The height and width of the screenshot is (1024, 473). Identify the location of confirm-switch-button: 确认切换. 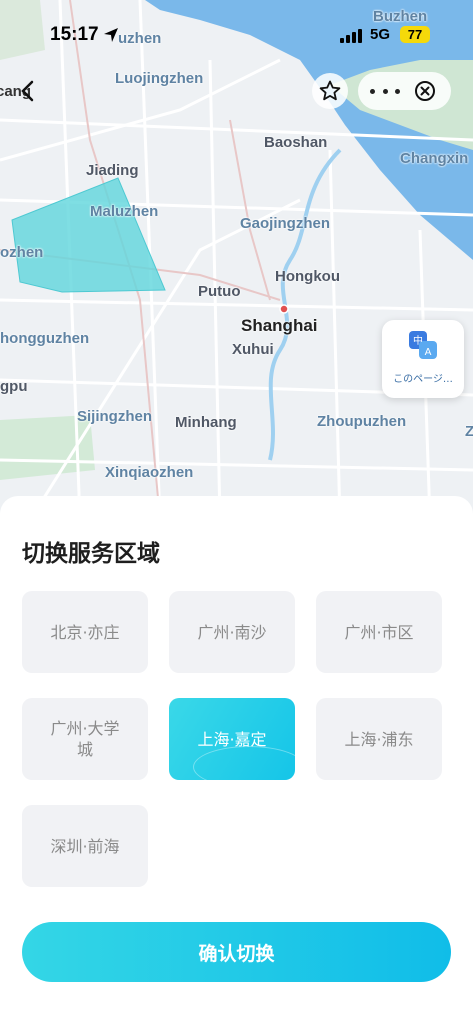
(236, 952).